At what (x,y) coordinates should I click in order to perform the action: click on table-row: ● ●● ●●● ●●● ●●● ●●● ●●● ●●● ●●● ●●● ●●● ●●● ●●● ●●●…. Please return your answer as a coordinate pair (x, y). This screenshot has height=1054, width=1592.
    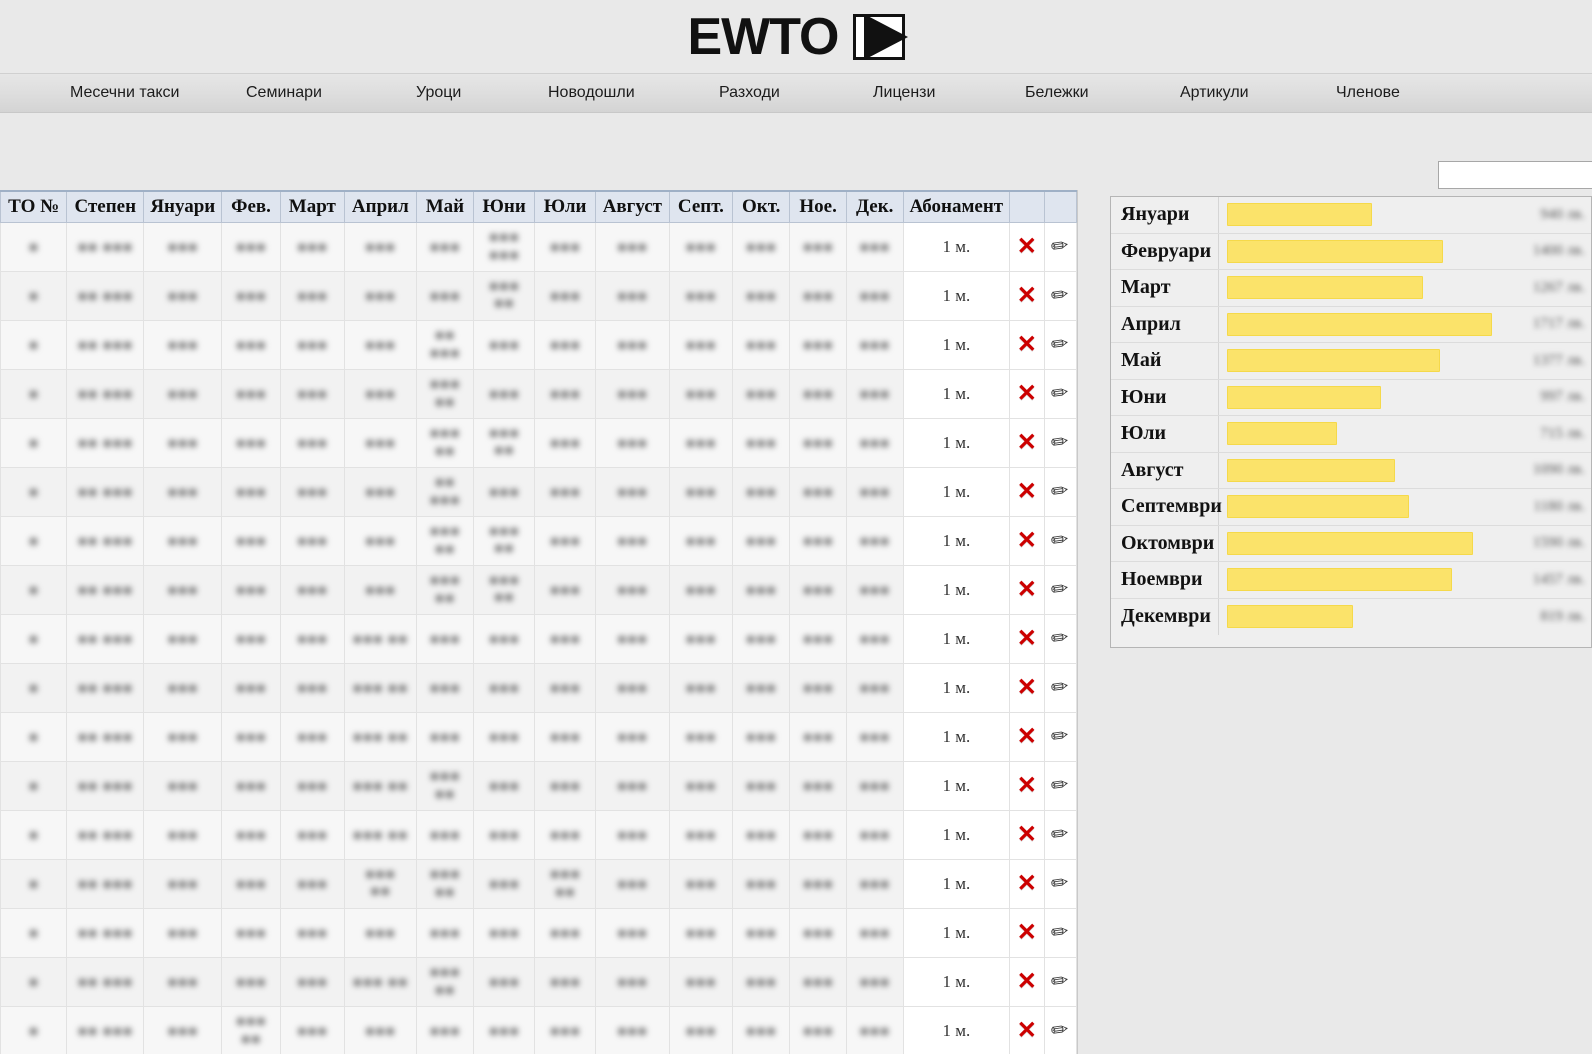
    Looking at the image, I should click on (538, 933).